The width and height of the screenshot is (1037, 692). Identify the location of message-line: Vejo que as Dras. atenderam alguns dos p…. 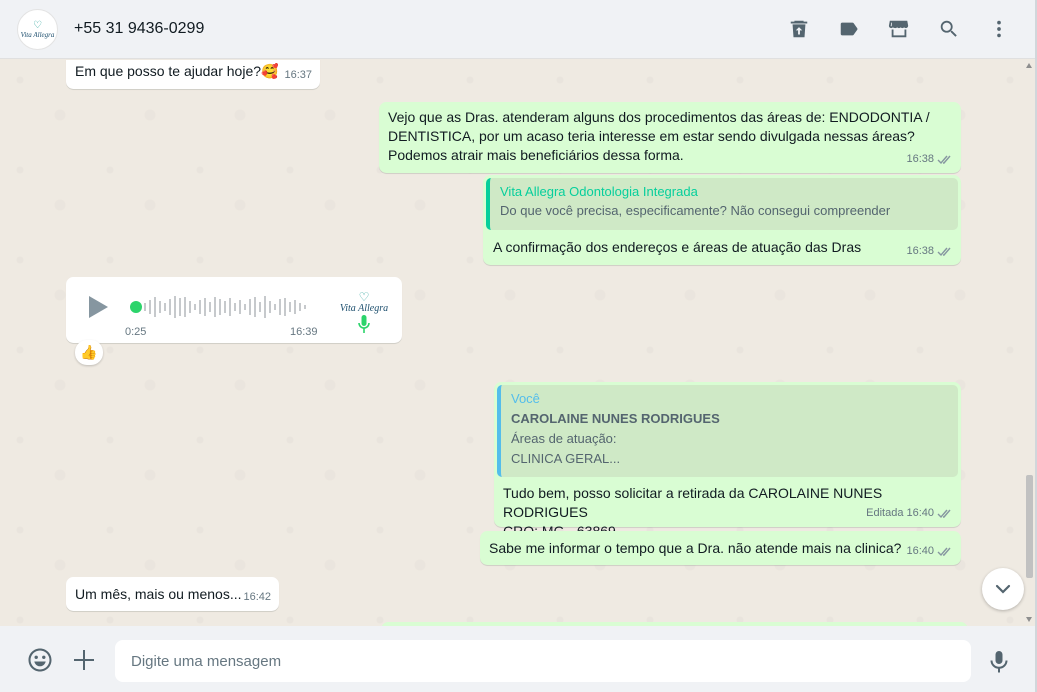
(659, 117).